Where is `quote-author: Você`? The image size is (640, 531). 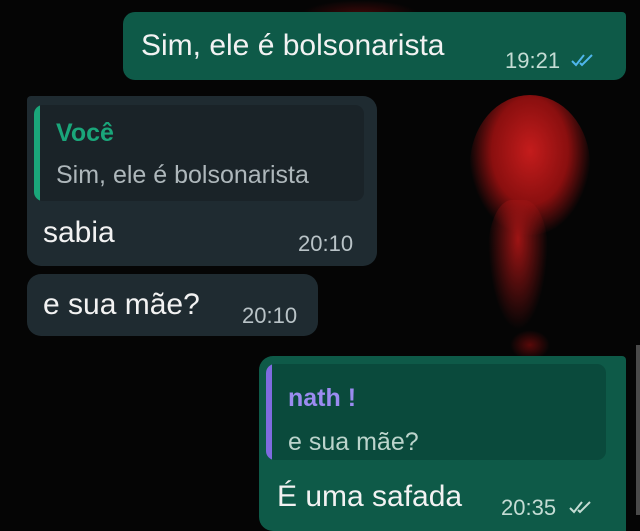
quote-author: Você is located at coordinates (85, 133).